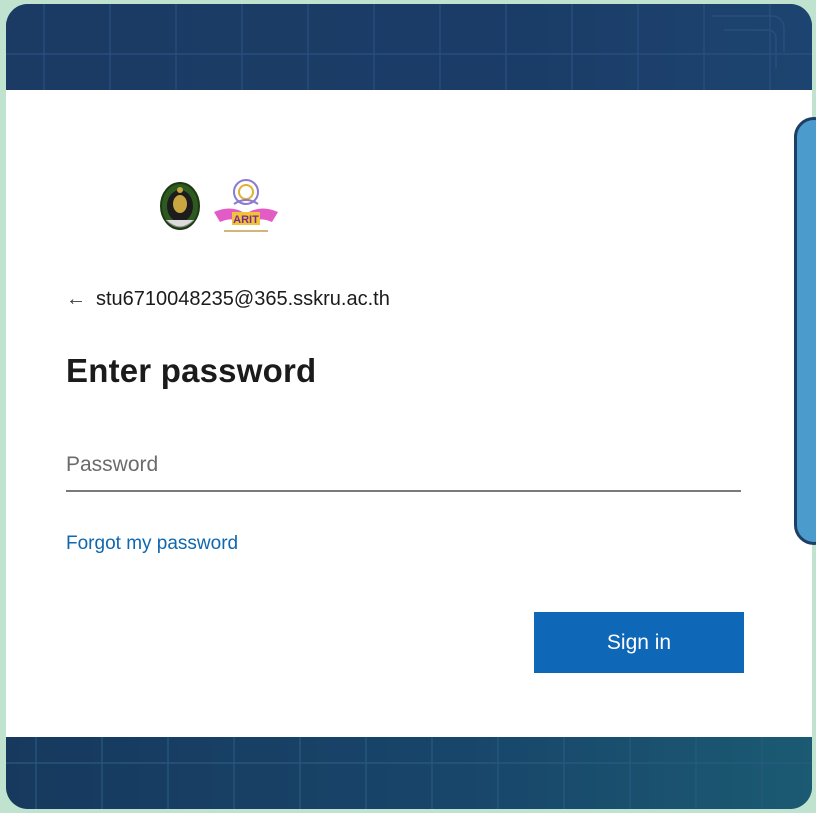 The width and height of the screenshot is (816, 813). Describe the element at coordinates (243, 298) in the screenshot. I see `account-email: stu6710048235@365.sskru.ac.th` at that location.